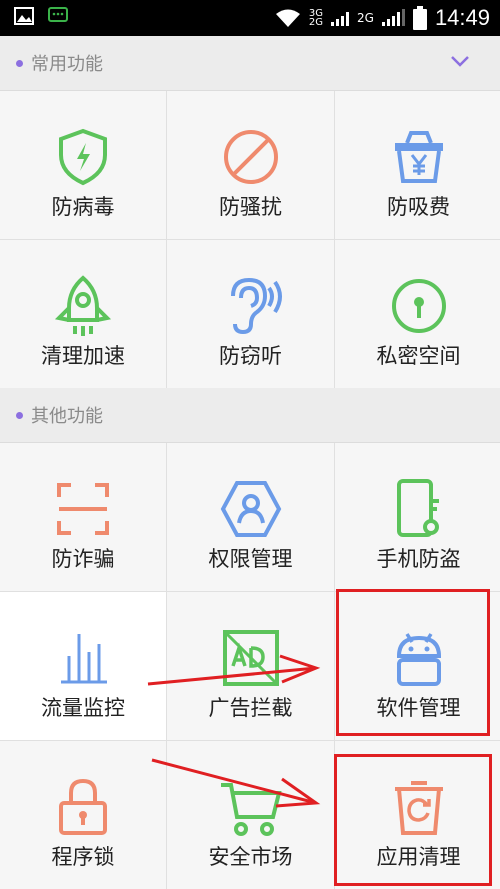 This screenshot has height=889, width=500. Describe the element at coordinates (256, 306) in the screenshot. I see `ear-icon` at that location.